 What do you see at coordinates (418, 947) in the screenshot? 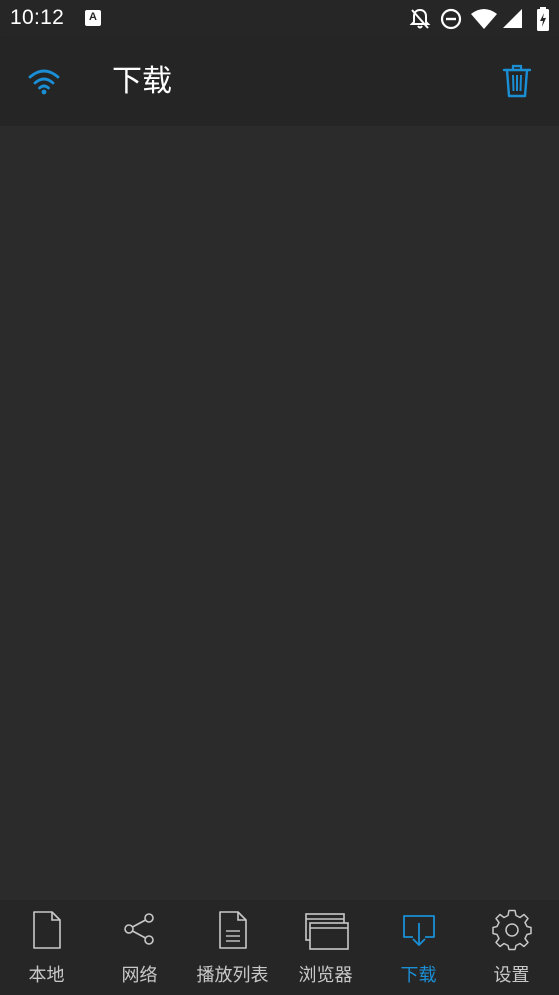
I see `nav-item-download: 下载` at bounding box center [418, 947].